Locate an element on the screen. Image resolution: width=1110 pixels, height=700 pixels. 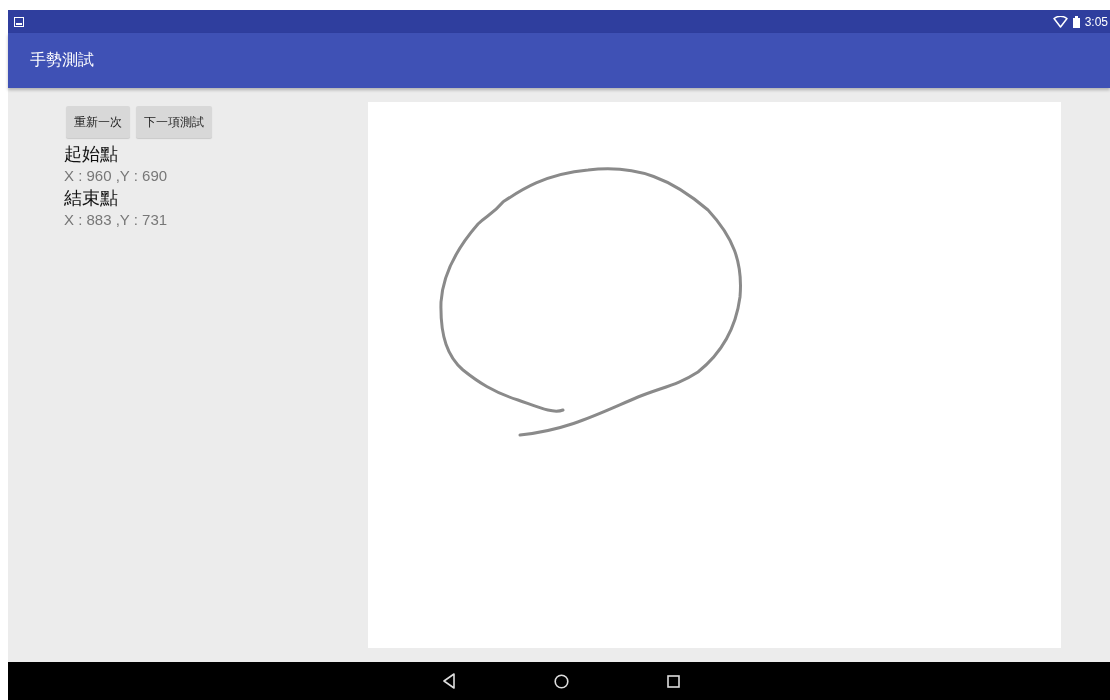
home-icon is located at coordinates (561, 681).